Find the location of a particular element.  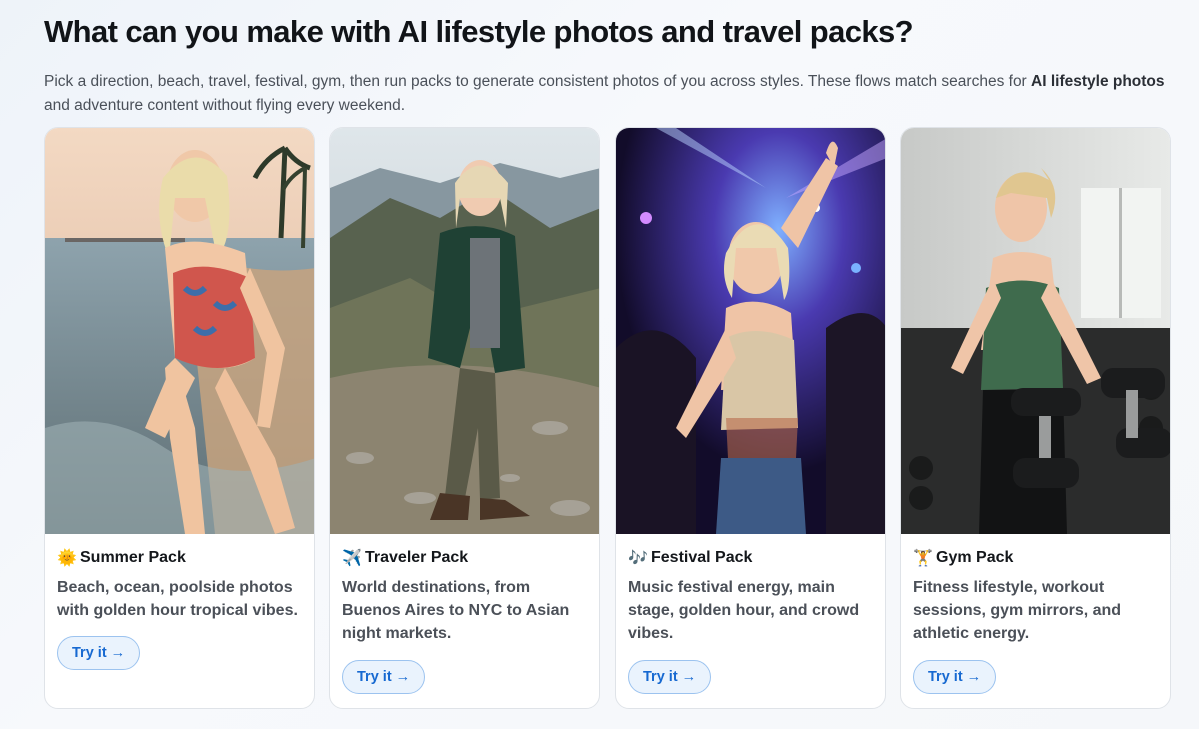

pack-title: ✈️ Traveler Pack is located at coordinates (405, 558).